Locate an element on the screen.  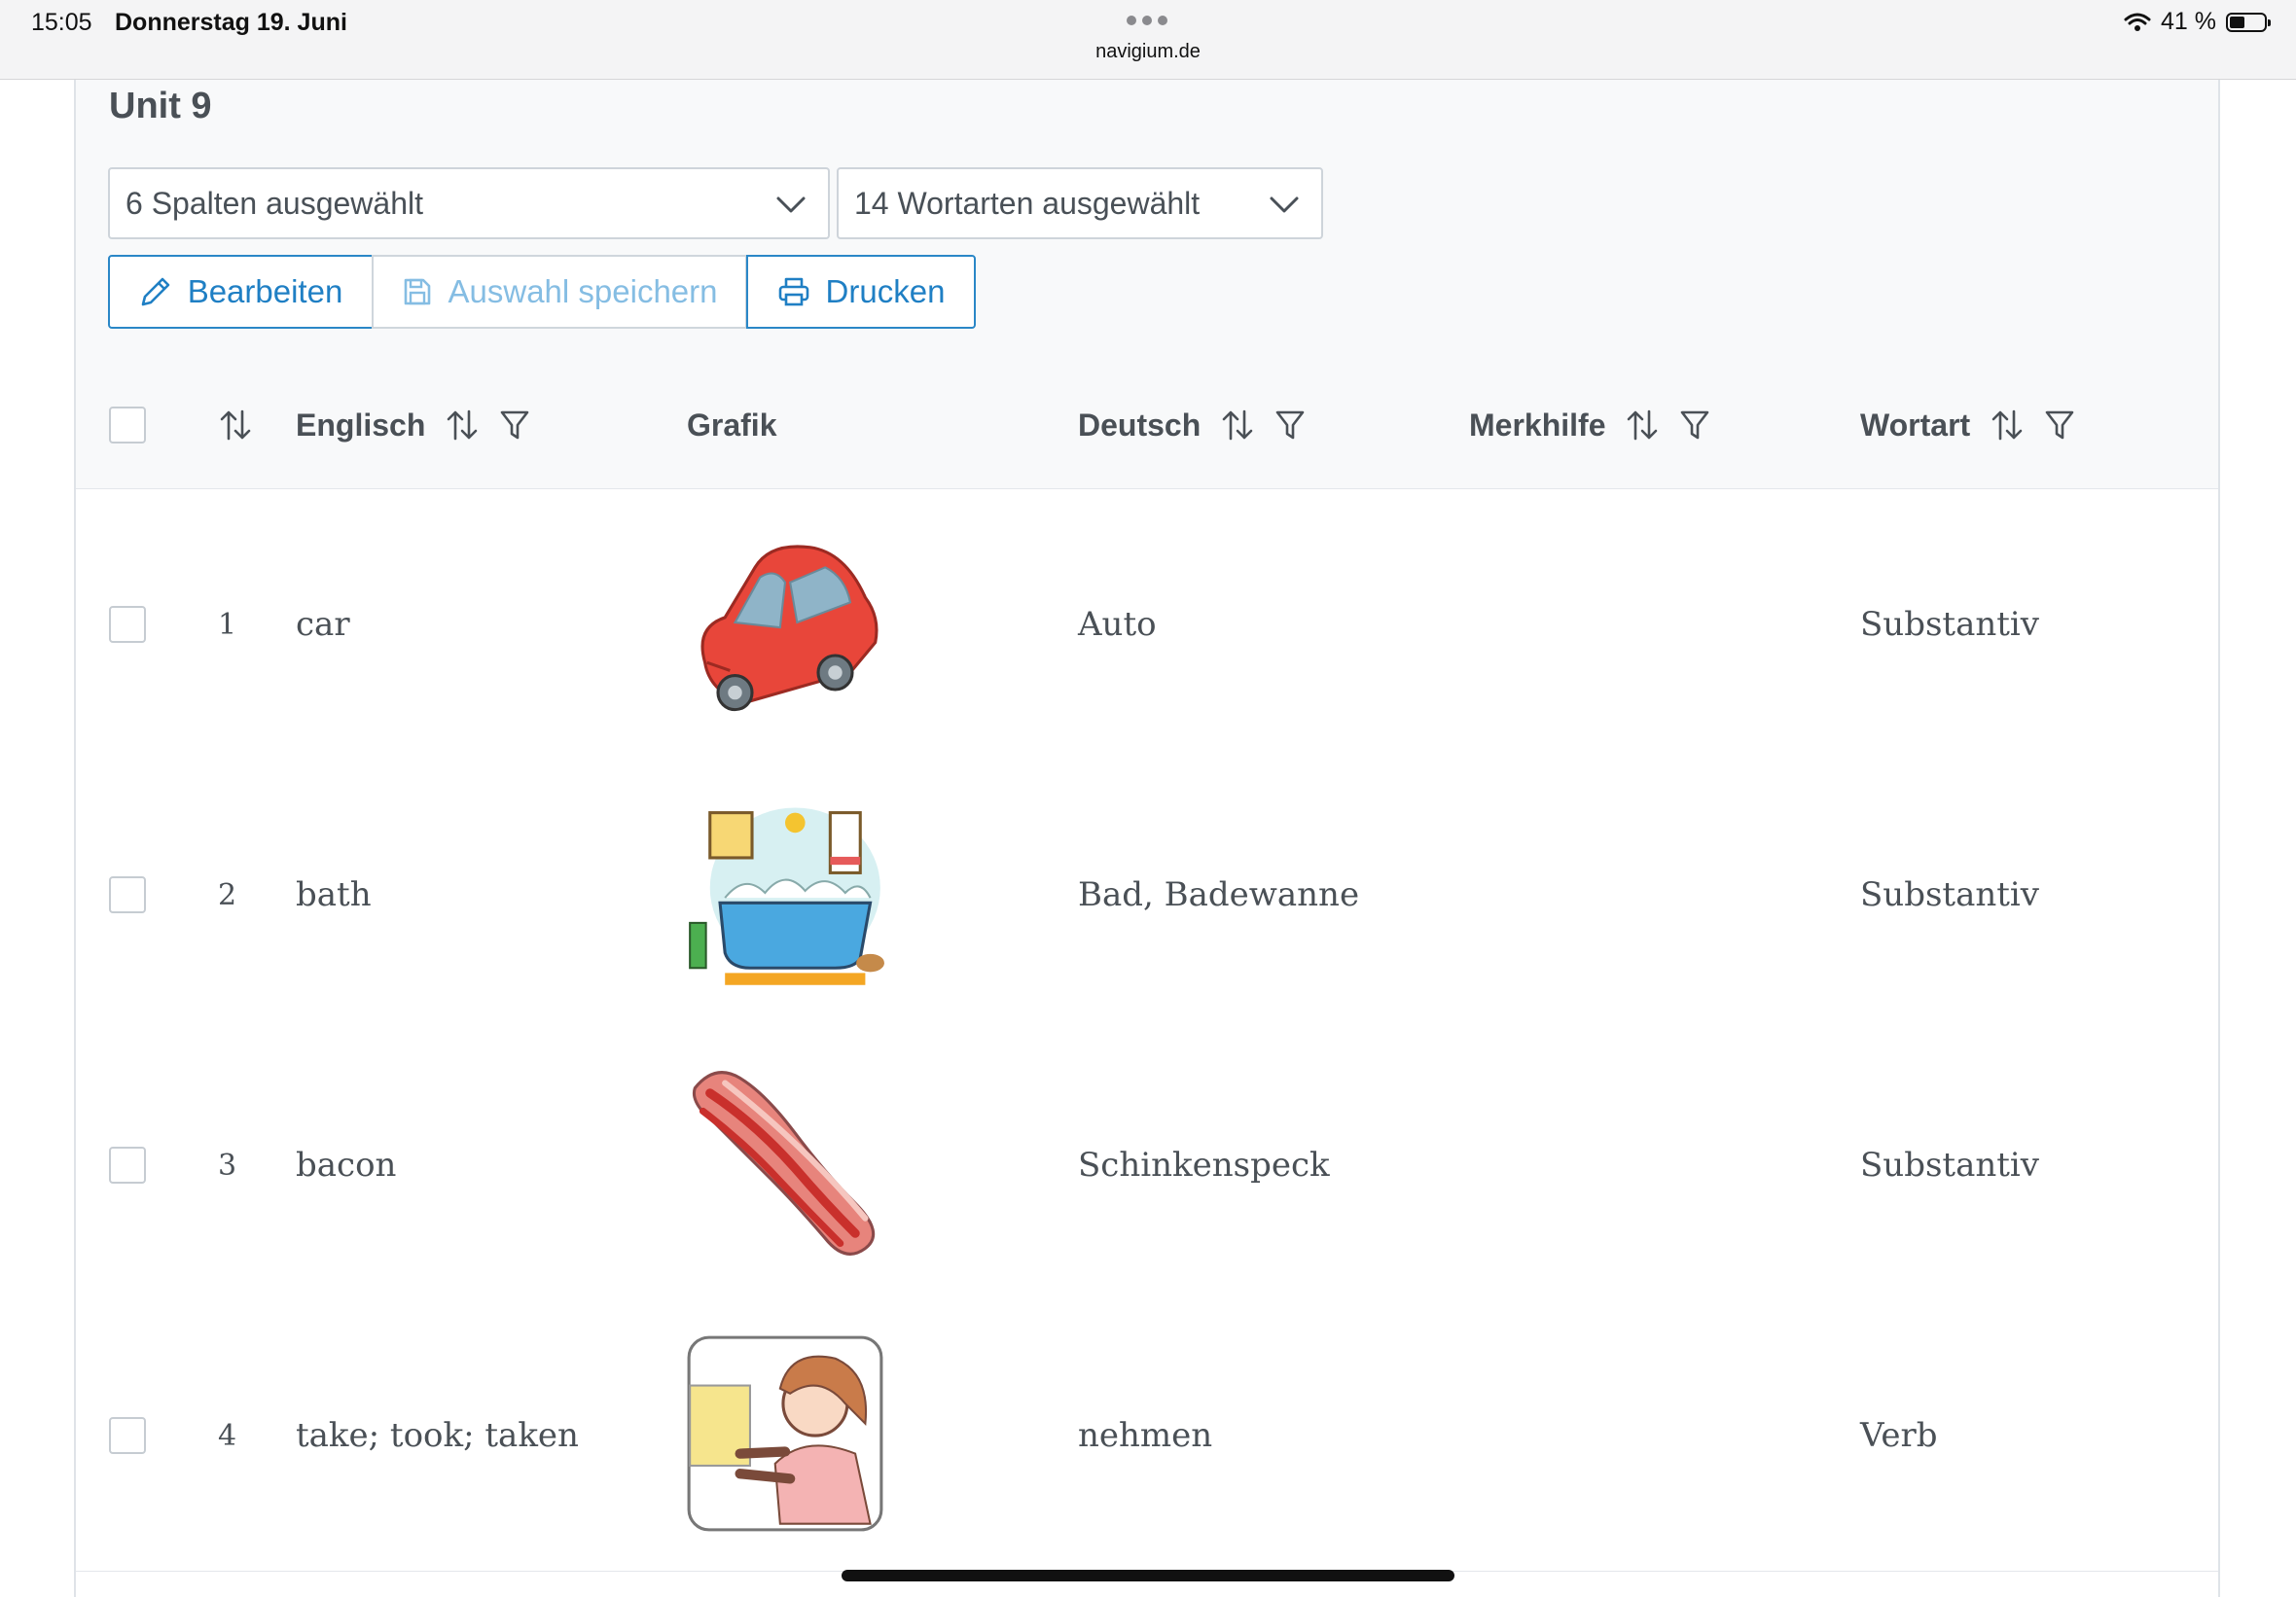
printer-icon is located at coordinates (793, 291).